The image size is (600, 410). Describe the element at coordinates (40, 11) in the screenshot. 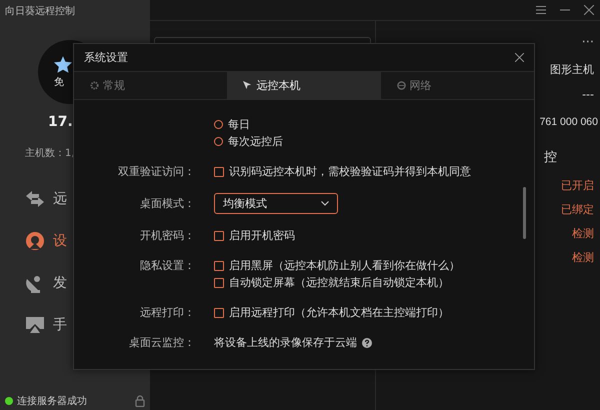

I see `app-title: 向日葵远程控制` at that location.